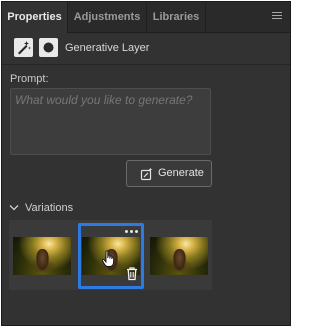 This screenshot has width=320, height=330. Describe the element at coordinates (181, 173) in the screenshot. I see `generate-button-label: Generate` at that location.